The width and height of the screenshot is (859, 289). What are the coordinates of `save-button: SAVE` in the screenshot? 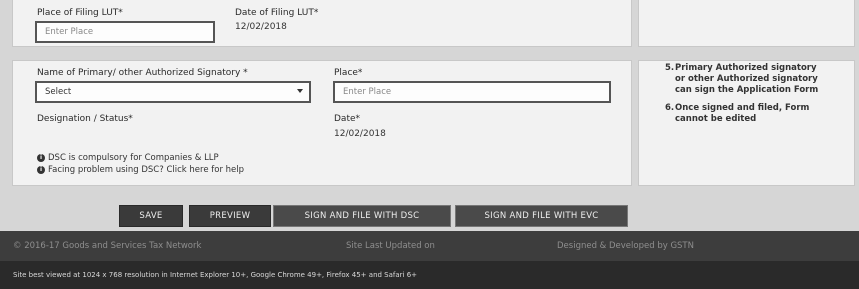 It's located at (151, 216).